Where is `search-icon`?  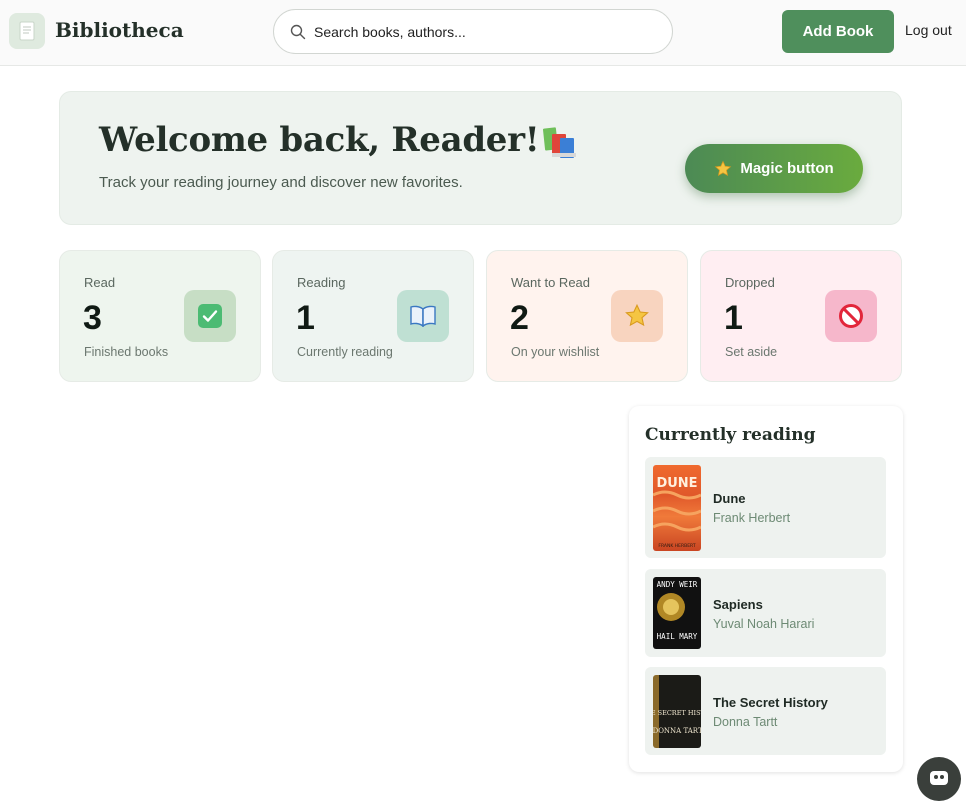
search-icon is located at coordinates (298, 32).